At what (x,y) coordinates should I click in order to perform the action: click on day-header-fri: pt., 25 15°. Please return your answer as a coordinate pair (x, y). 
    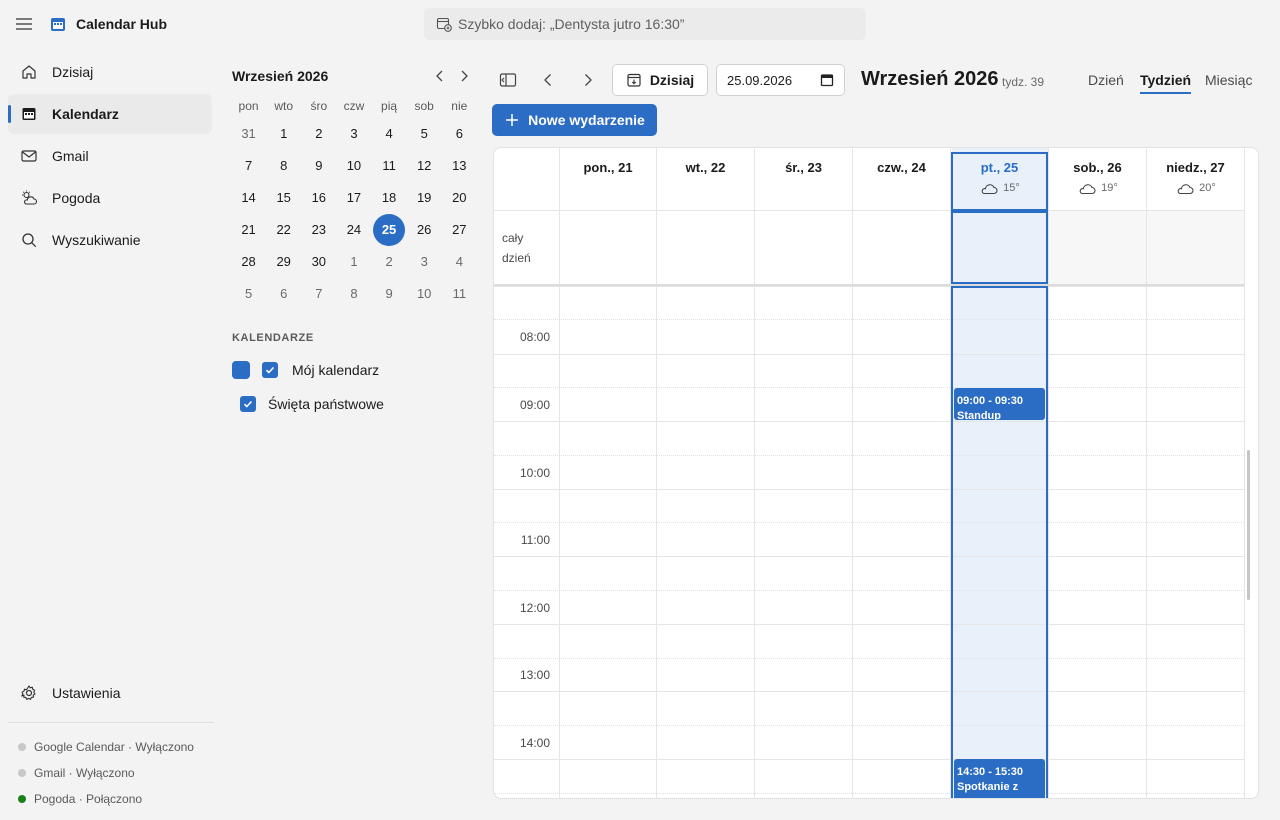
    Looking at the image, I should click on (999, 179).